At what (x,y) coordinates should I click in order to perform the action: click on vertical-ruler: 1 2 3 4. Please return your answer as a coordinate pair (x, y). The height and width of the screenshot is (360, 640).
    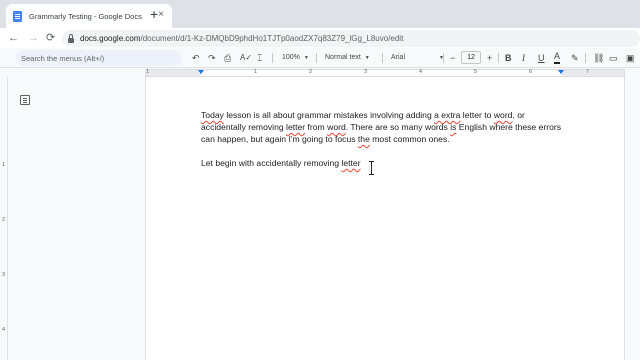
    Looking at the image, I should click on (4, 218).